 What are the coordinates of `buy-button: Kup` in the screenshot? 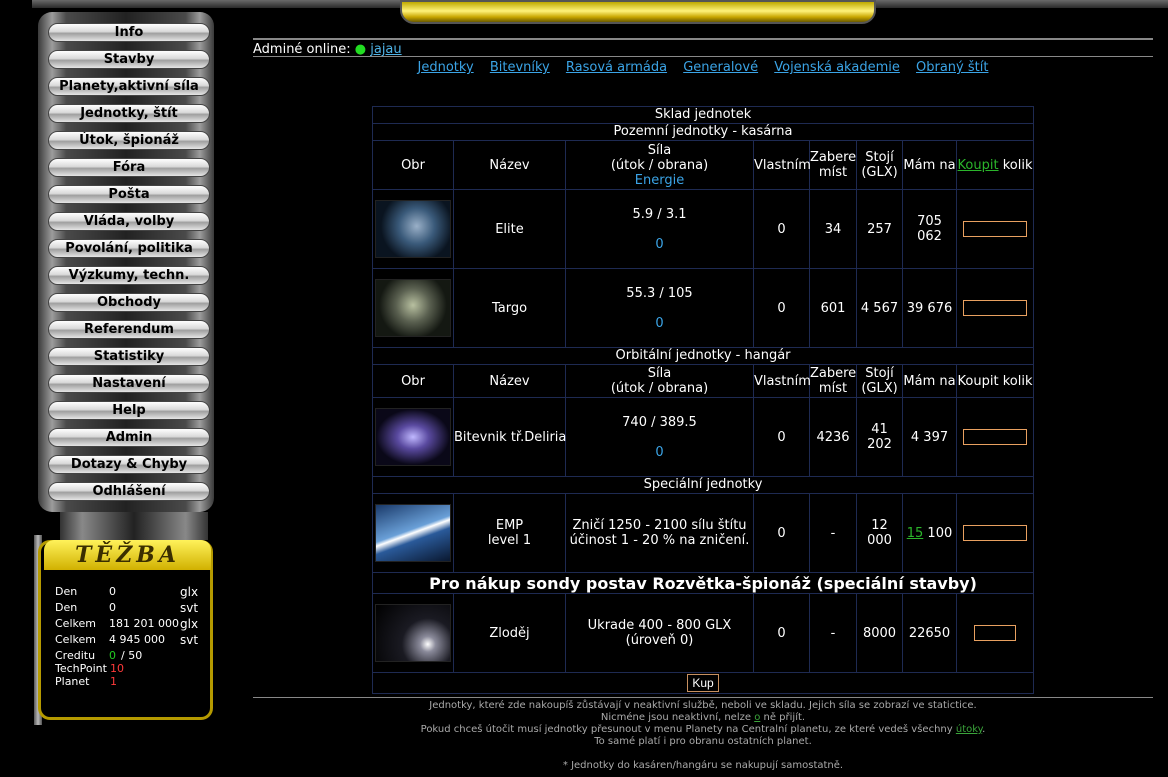 It's located at (703, 683).